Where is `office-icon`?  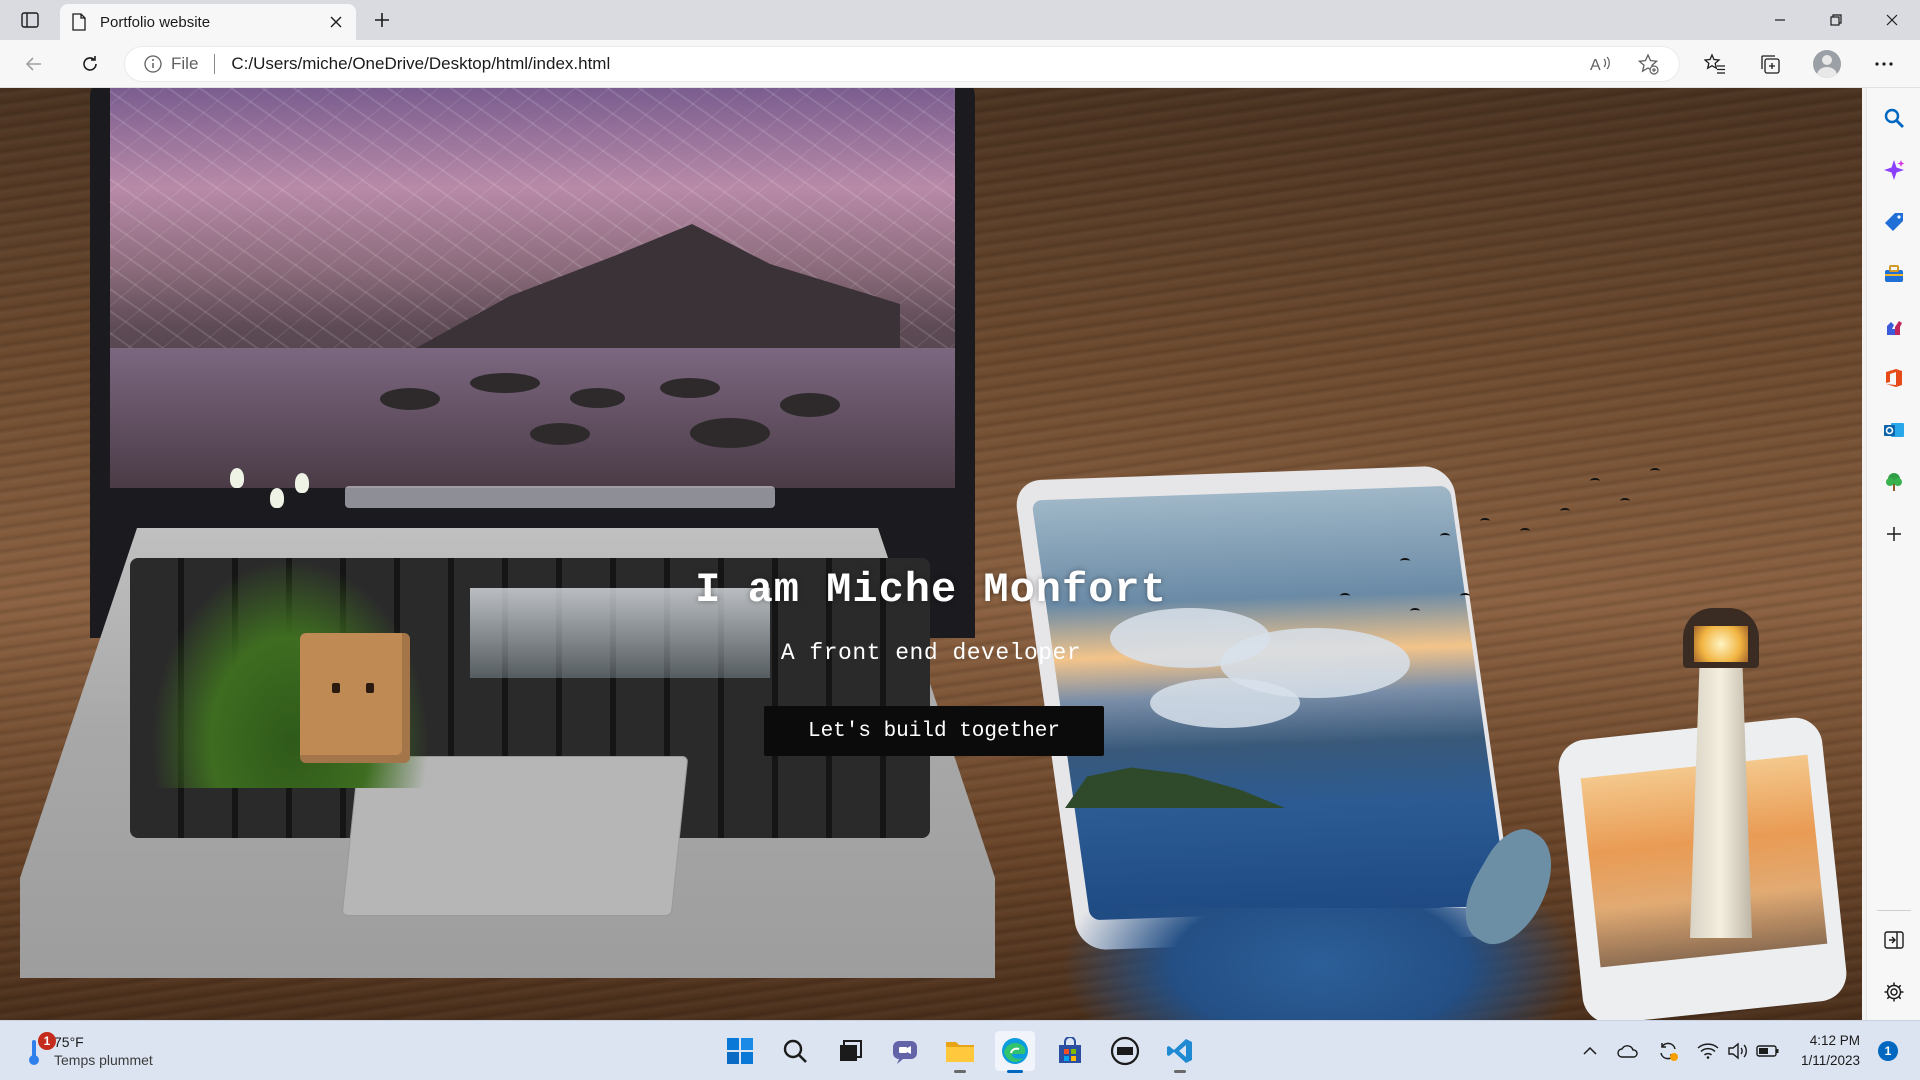 office-icon is located at coordinates (1894, 378).